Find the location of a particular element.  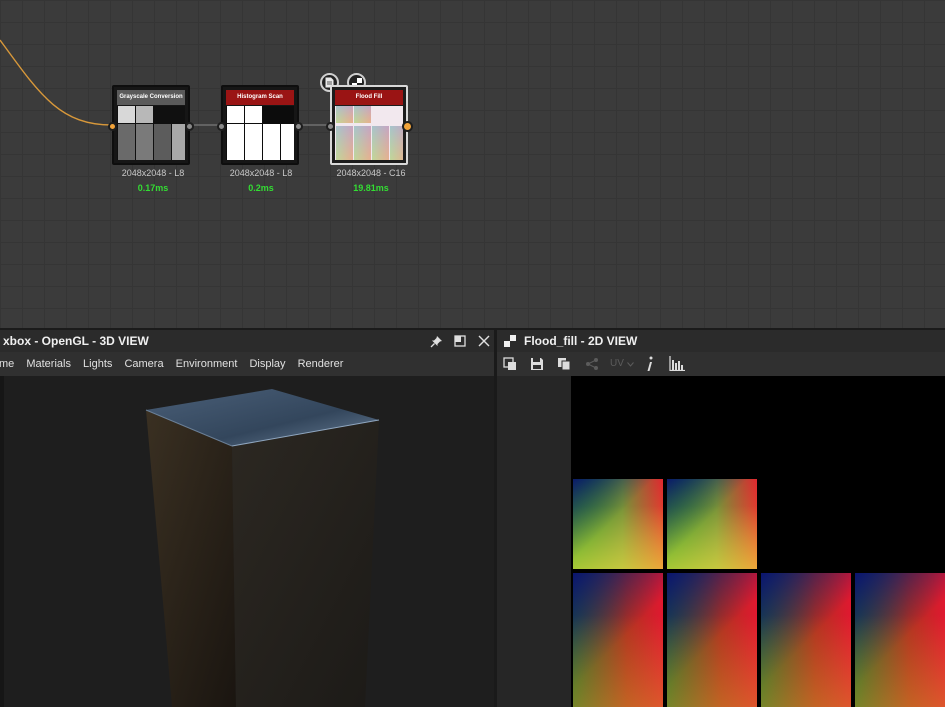

node-grayscale-conversion: Grayscale Conversion is located at coordinates (151, 125).